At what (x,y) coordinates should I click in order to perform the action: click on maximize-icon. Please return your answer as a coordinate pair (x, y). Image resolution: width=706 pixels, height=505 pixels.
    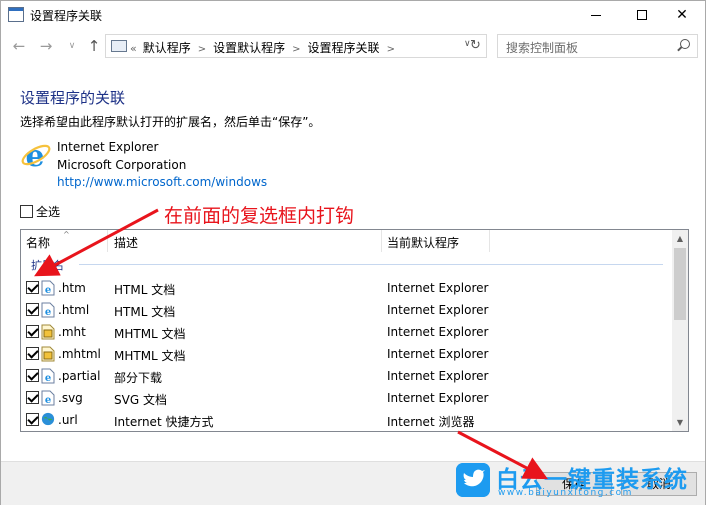
    Looking at the image, I should click on (642, 15).